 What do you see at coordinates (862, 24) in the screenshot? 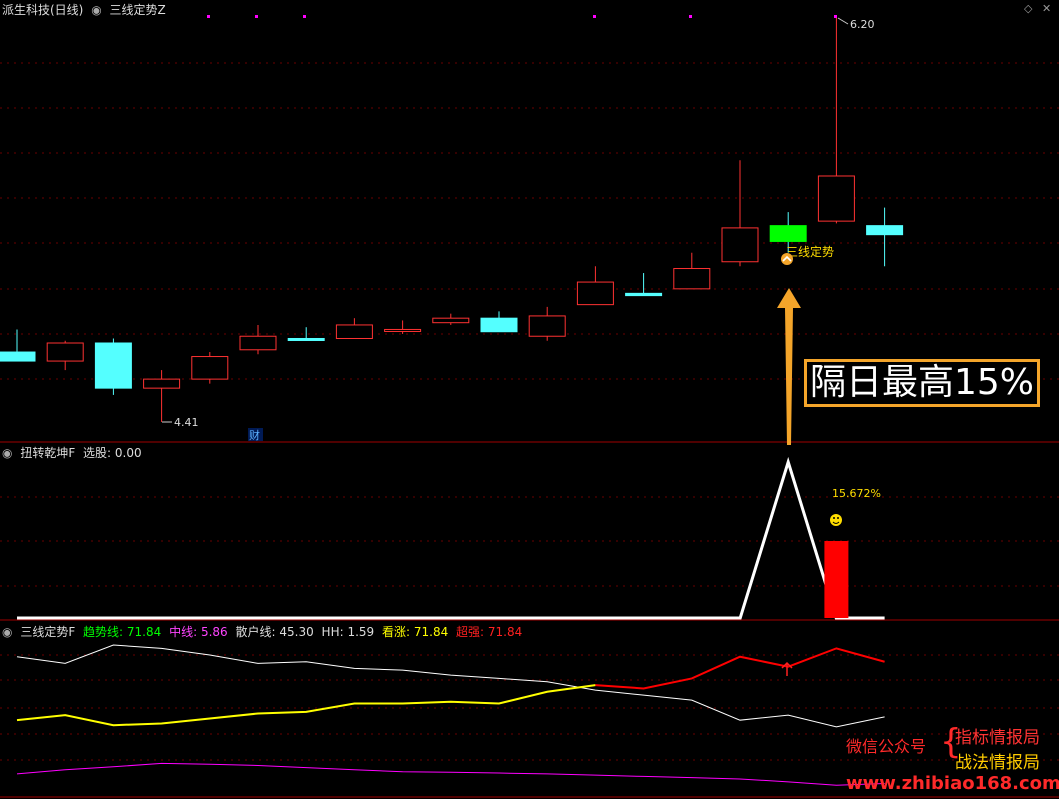
I see `high-label: 6.20` at bounding box center [862, 24].